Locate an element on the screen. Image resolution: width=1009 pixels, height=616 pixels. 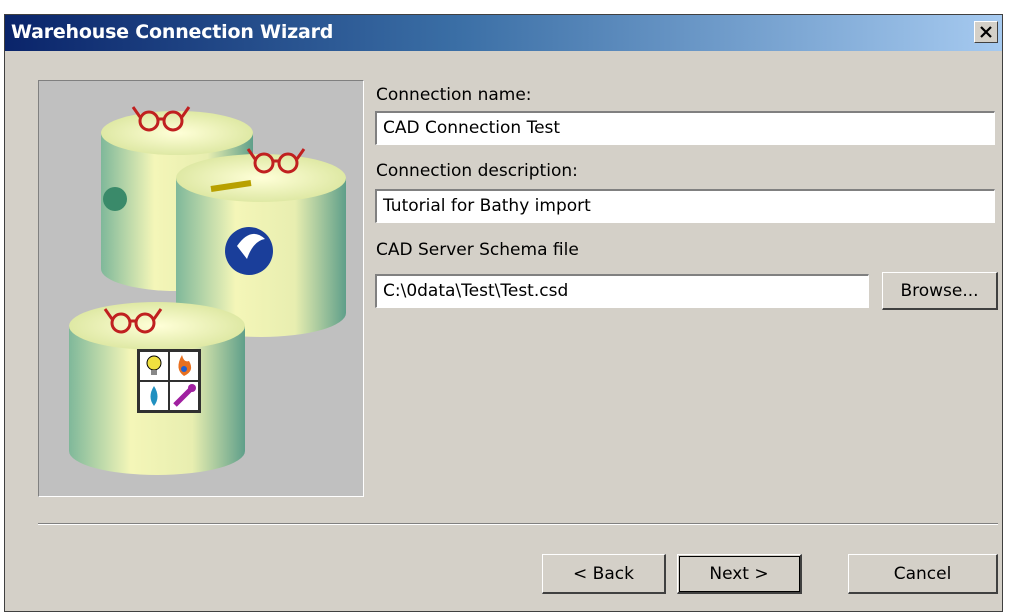
close-button is located at coordinates (986, 32).